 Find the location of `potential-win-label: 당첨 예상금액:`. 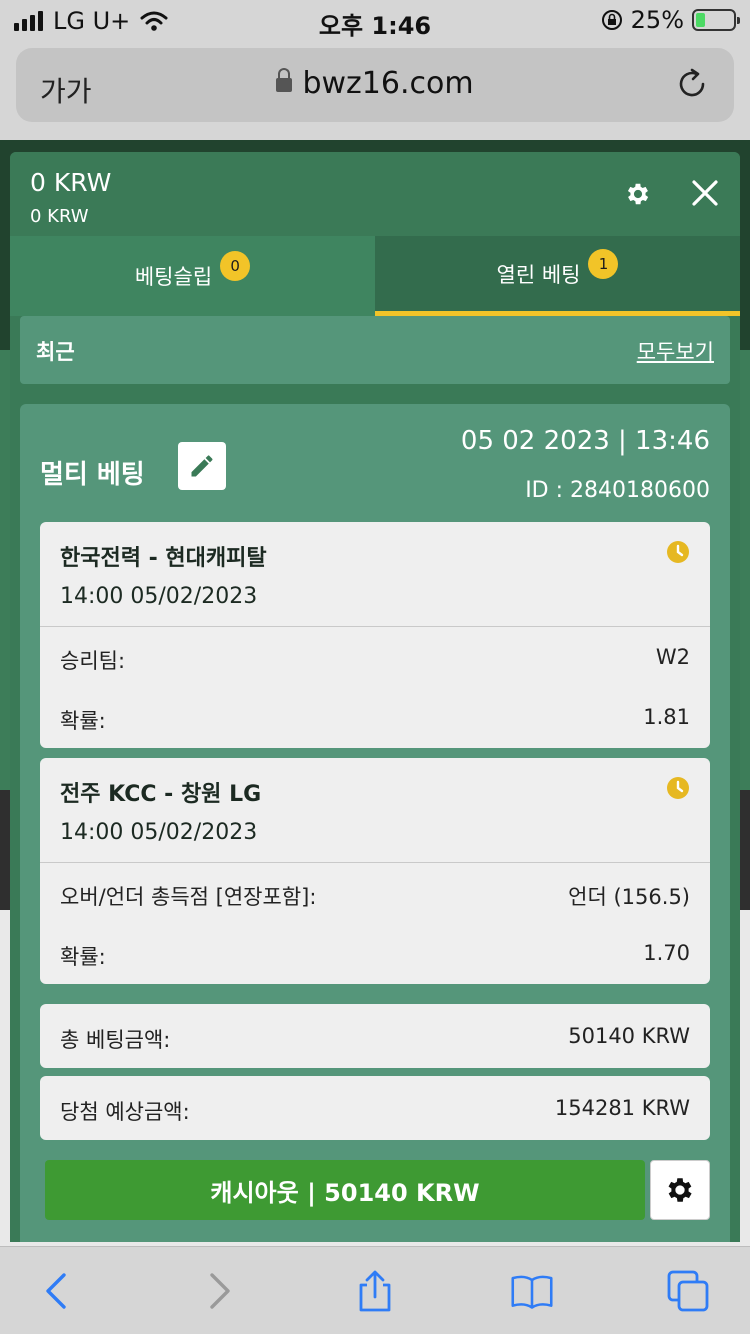

potential-win-label: 당첨 예상금액: is located at coordinates (125, 1112).